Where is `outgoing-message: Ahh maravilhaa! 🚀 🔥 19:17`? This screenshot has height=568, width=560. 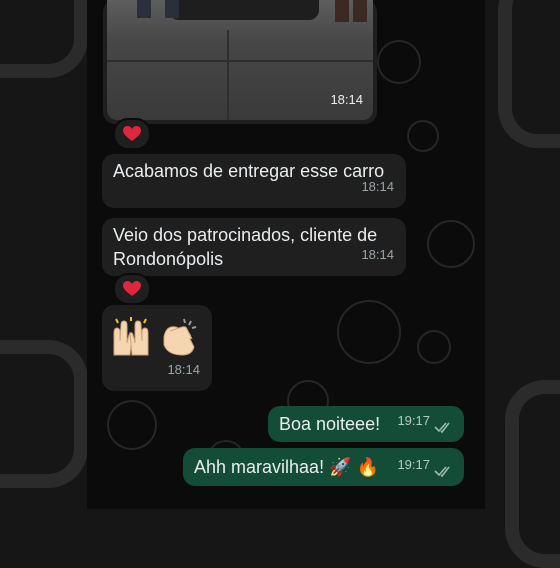 outgoing-message: Ahh maravilhaa! 🚀 🔥 19:17 is located at coordinates (323, 467).